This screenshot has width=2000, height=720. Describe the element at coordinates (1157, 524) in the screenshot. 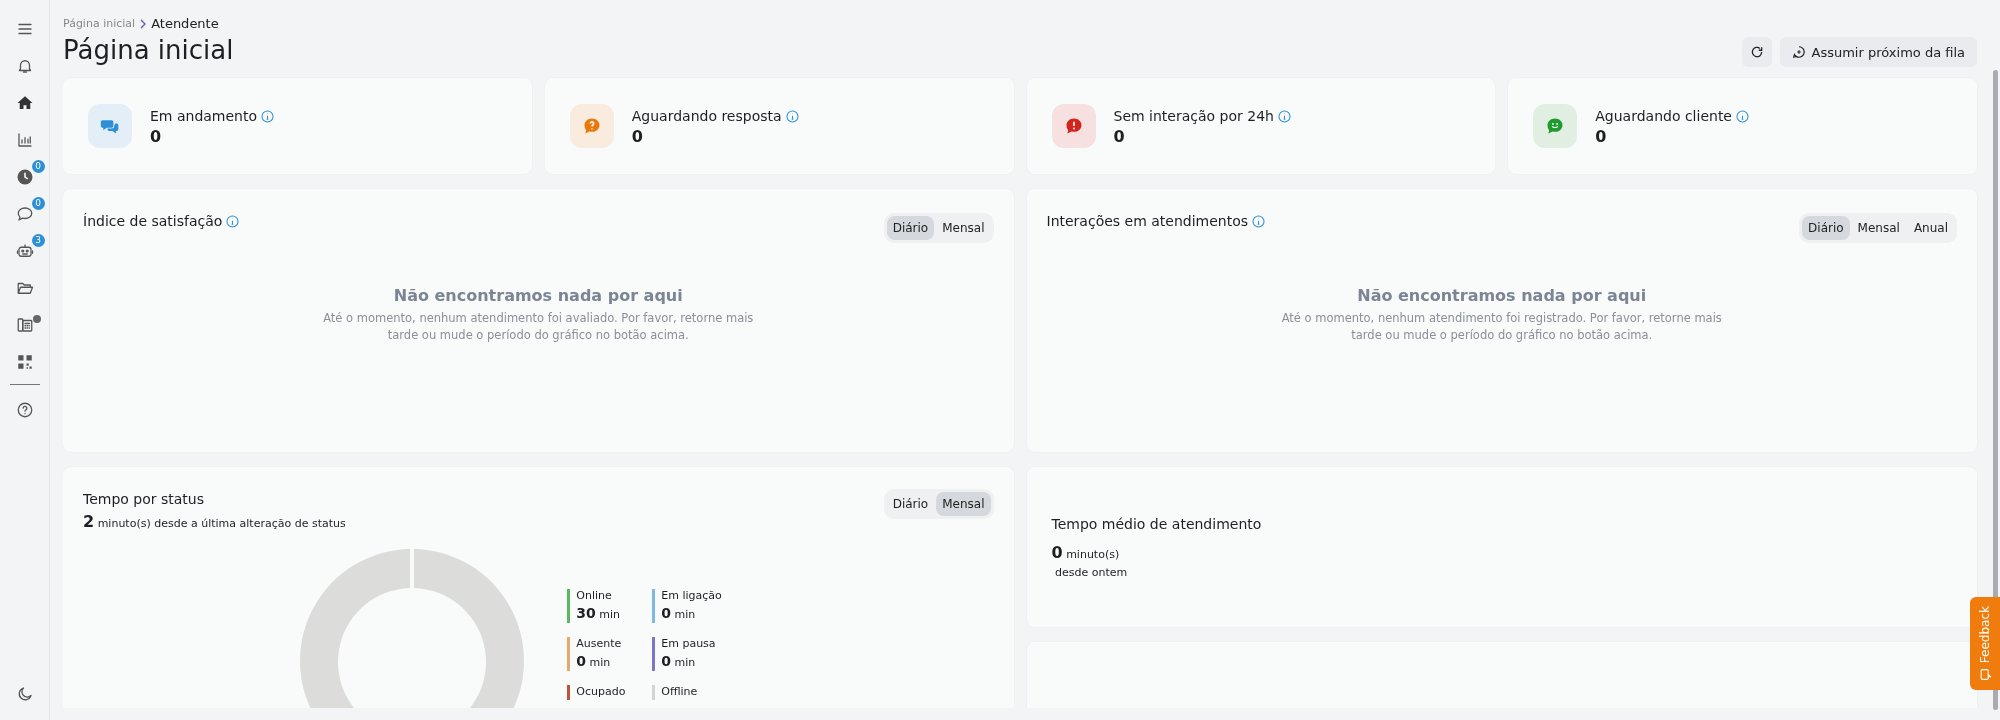

I see `card-title: Tempo médio de atendimento` at that location.